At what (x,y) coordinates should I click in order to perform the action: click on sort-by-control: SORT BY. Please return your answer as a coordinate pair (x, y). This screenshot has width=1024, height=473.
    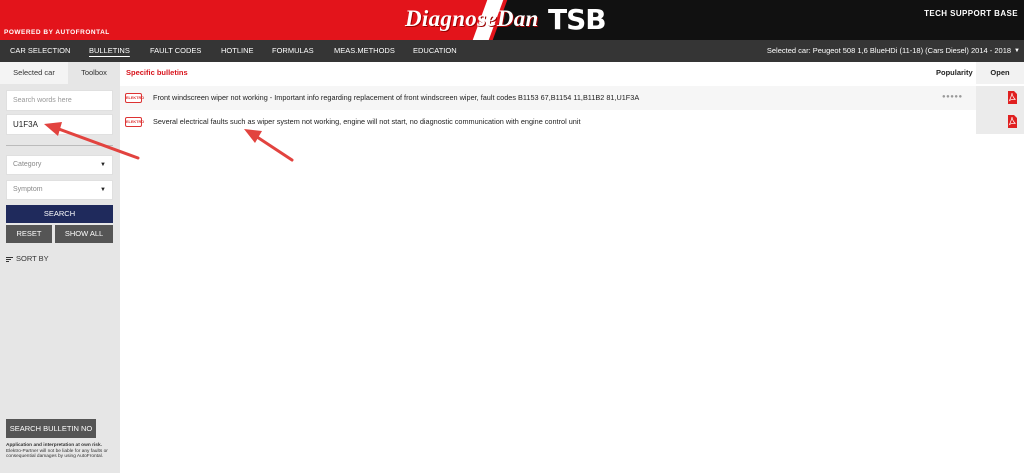
    Looking at the image, I should click on (27, 258).